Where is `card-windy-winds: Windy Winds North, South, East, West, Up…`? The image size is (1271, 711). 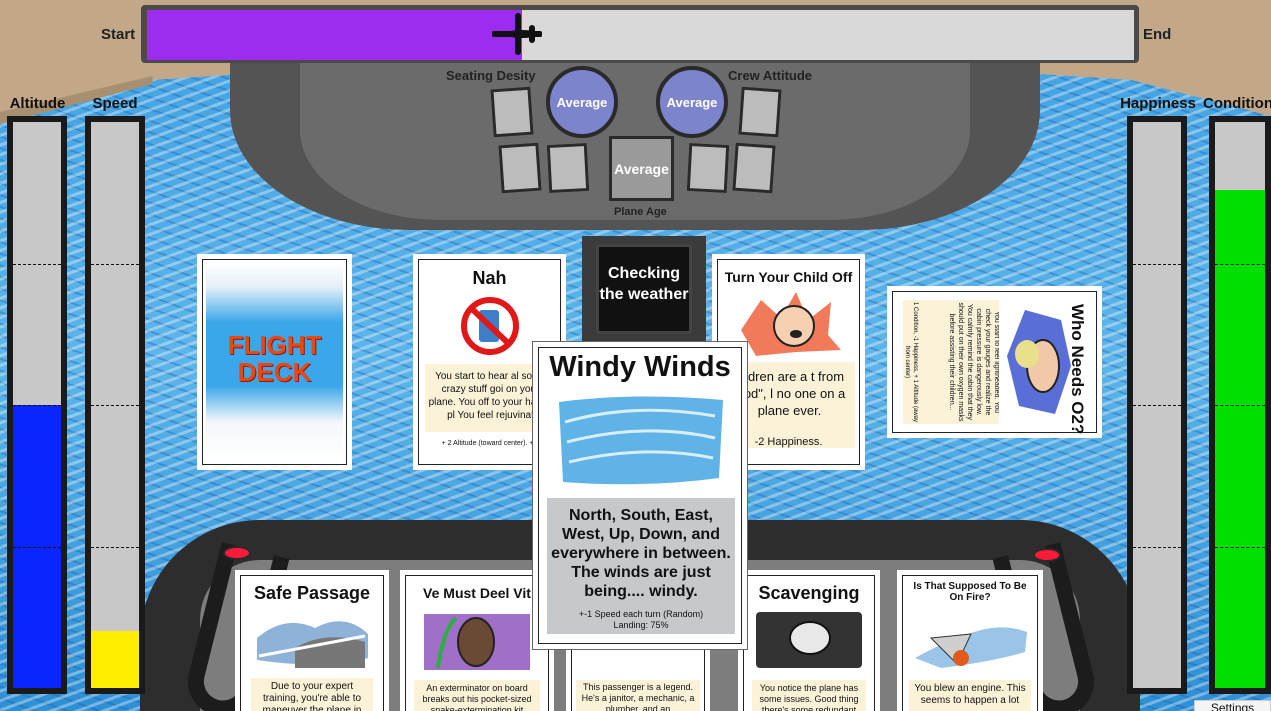
card-windy-winds: Windy Winds North, South, East, West, Up… is located at coordinates (640, 495).